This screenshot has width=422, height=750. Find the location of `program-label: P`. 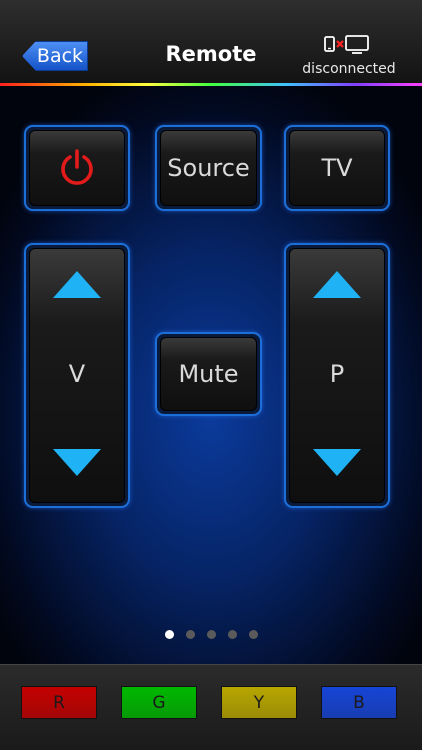

program-label: P is located at coordinates (337, 373).